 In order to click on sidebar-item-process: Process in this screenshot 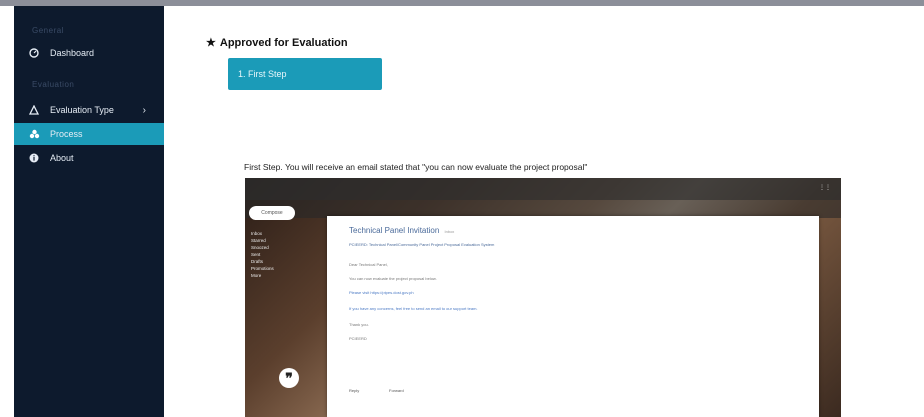, I will do `click(89, 134)`.